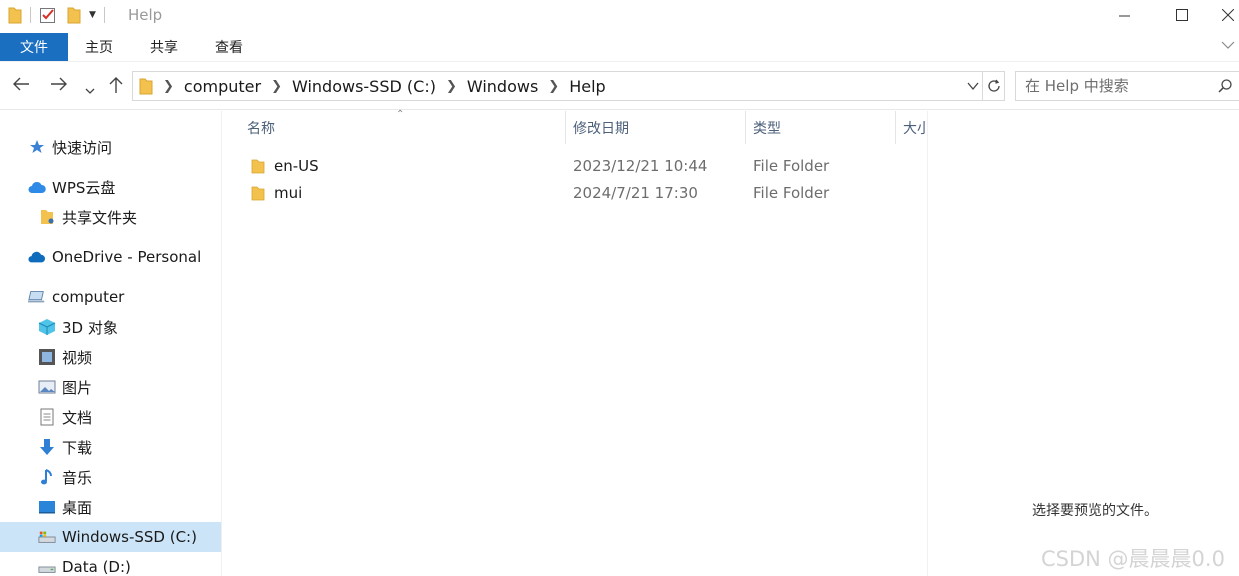 The image size is (1239, 576). Describe the element at coordinates (82, 147) in the screenshot. I see `nav-item-label: 快速访问` at that location.